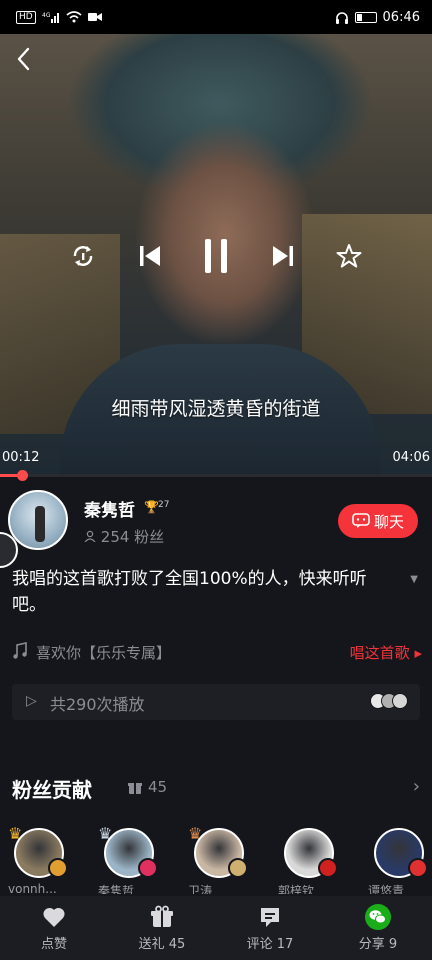 The width and height of the screenshot is (432, 960). I want to click on chat-label: 聊天, so click(388, 521).